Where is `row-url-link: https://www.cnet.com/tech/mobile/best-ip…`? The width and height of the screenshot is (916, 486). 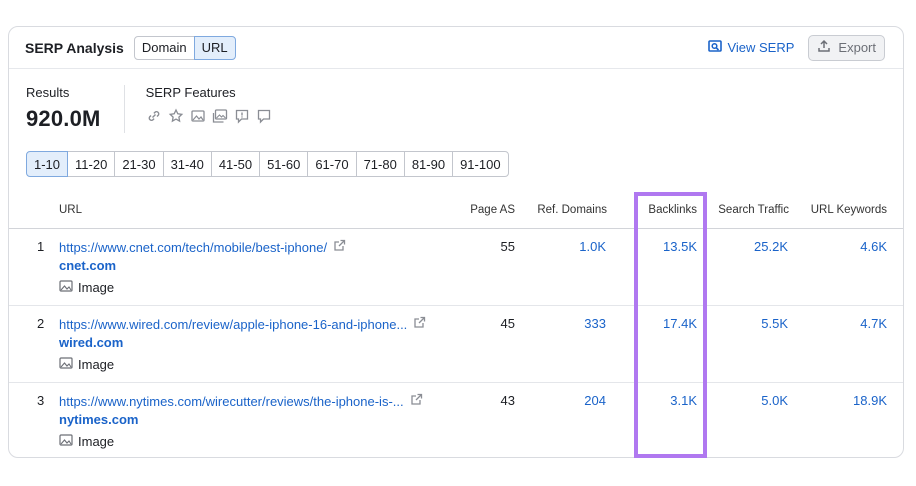 row-url-link: https://www.cnet.com/tech/mobile/best-ip… is located at coordinates (202, 247).